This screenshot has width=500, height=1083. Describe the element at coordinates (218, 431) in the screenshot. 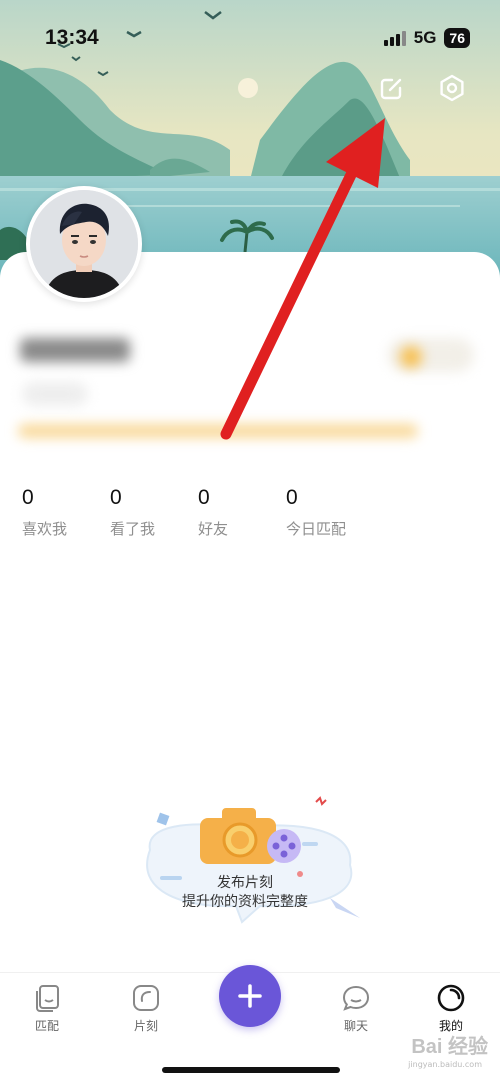

I see `profile-progress-blurred` at that location.